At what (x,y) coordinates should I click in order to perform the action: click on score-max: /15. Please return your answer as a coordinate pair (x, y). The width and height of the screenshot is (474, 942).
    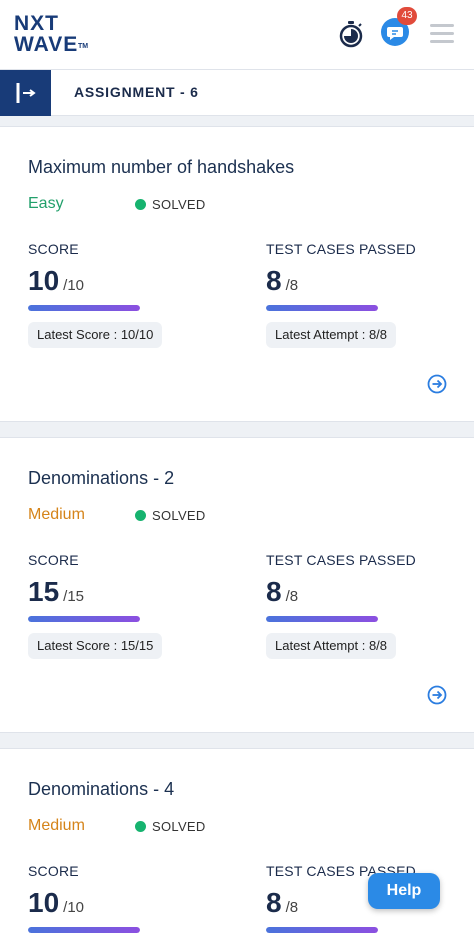
    Looking at the image, I should click on (74, 596).